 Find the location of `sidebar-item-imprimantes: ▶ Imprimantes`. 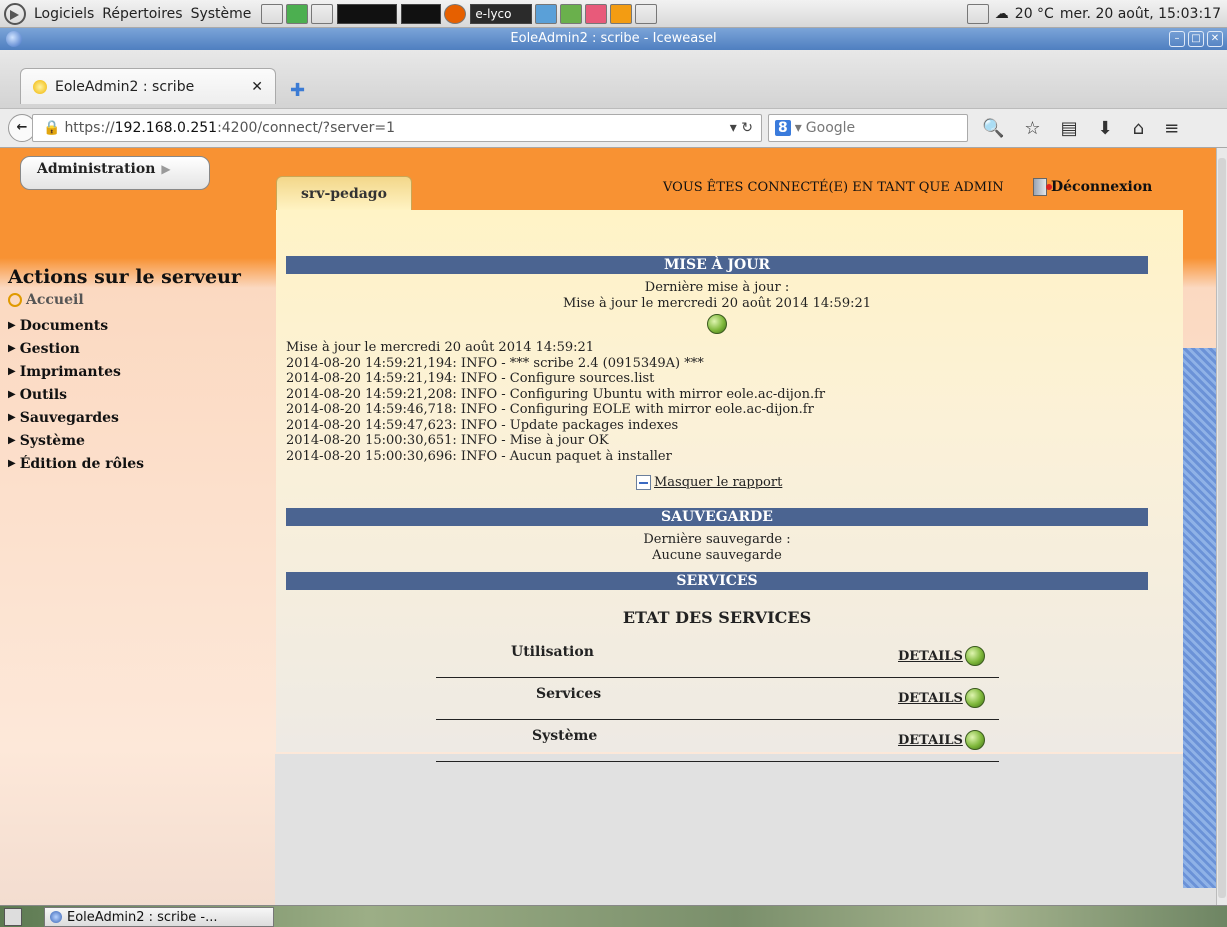

sidebar-item-imprimantes: ▶ Imprimantes is located at coordinates (141, 371).